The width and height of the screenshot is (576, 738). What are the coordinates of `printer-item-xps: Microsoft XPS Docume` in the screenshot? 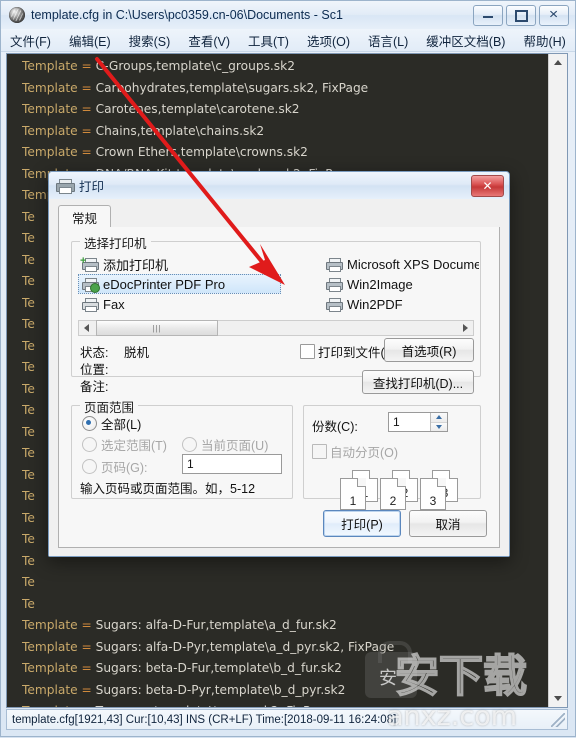 It's located at (401, 264).